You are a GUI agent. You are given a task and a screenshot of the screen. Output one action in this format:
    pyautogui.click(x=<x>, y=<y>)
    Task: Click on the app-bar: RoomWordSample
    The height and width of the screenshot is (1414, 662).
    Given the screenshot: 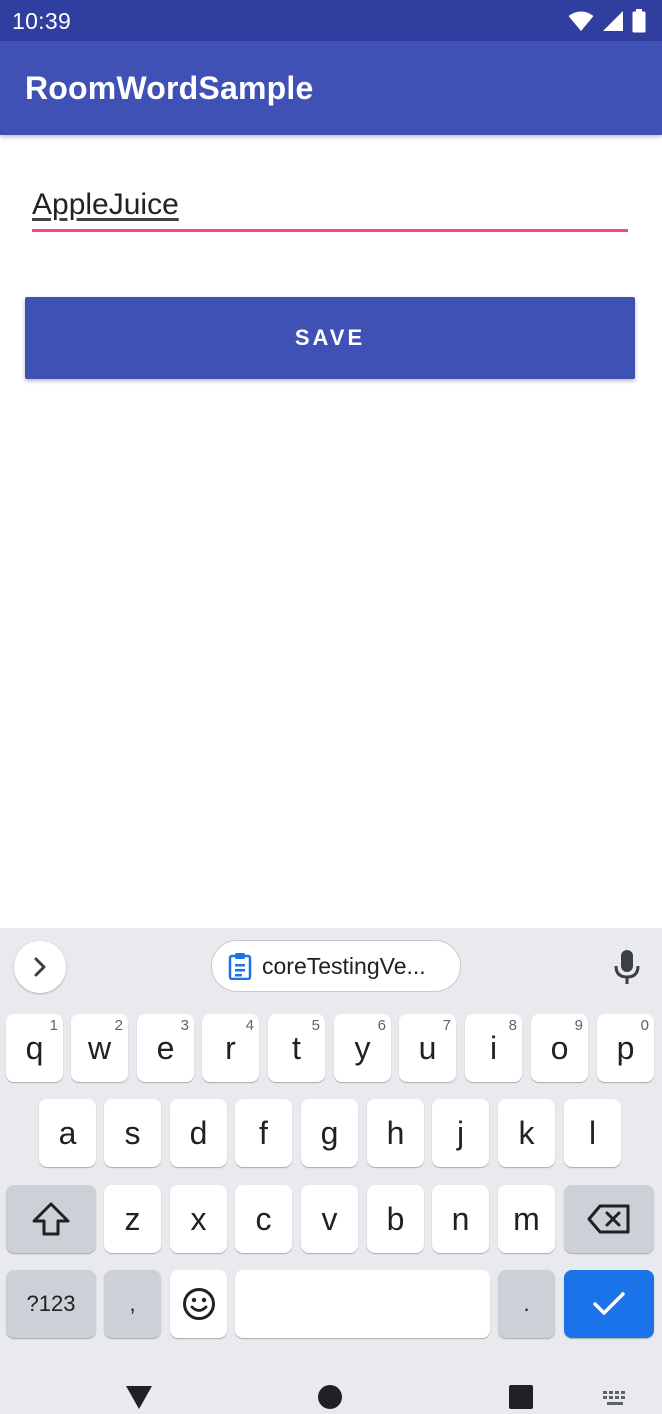 What is the action you would take?
    pyautogui.click(x=331, y=88)
    